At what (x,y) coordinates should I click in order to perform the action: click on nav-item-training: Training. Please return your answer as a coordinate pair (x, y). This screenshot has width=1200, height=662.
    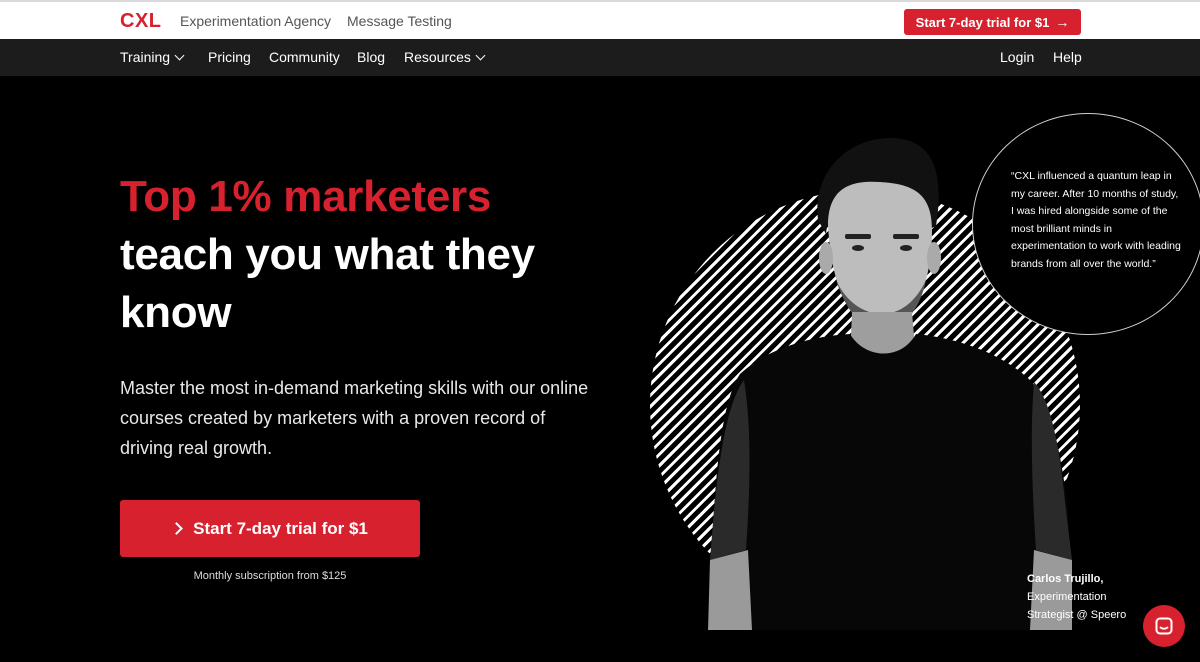
    Looking at the image, I should click on (152, 57).